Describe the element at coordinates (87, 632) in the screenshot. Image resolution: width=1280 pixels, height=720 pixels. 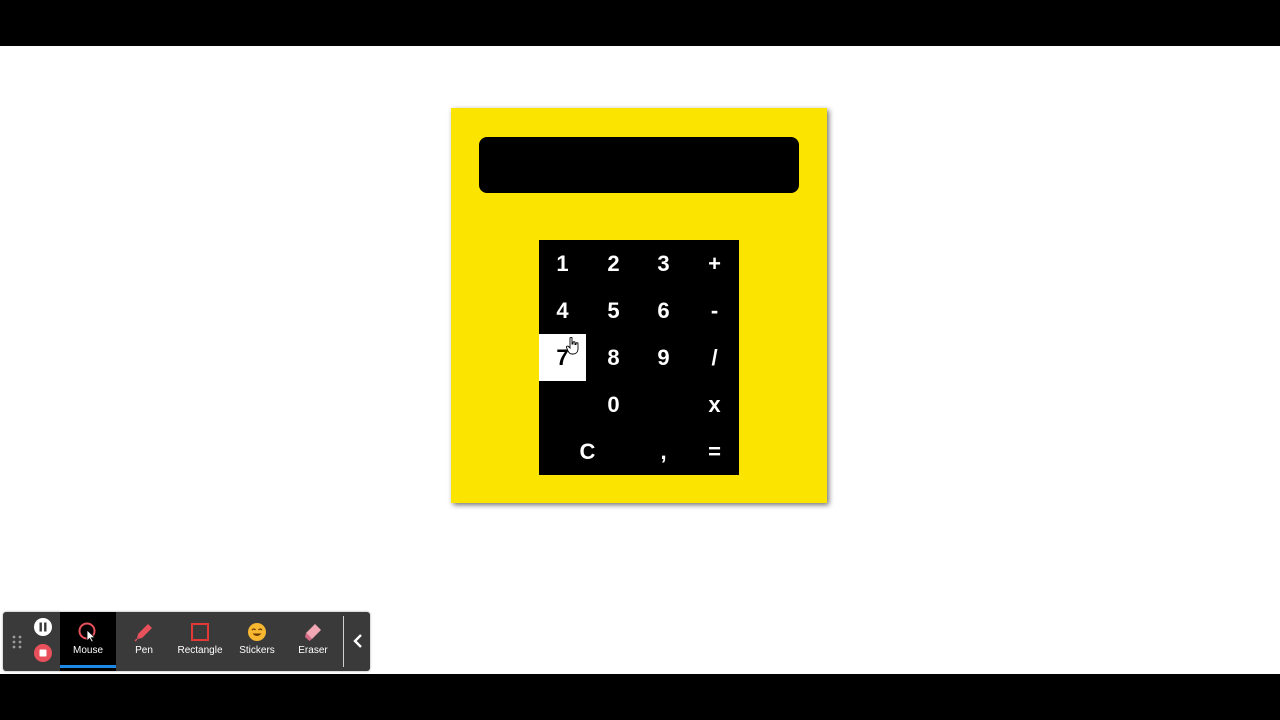
I see `mouse-cursor-icon` at that location.